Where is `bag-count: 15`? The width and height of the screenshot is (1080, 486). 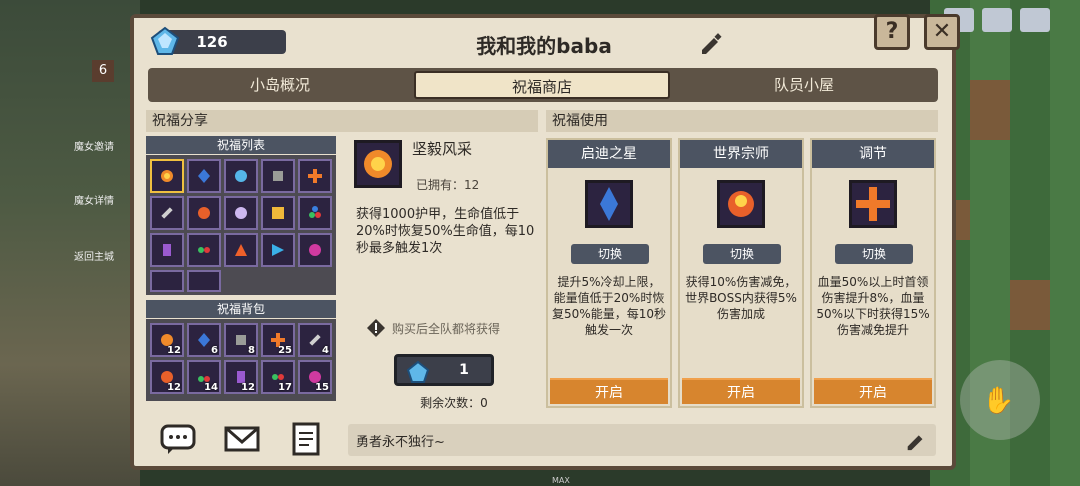 bag-count: 15 is located at coordinates (322, 387).